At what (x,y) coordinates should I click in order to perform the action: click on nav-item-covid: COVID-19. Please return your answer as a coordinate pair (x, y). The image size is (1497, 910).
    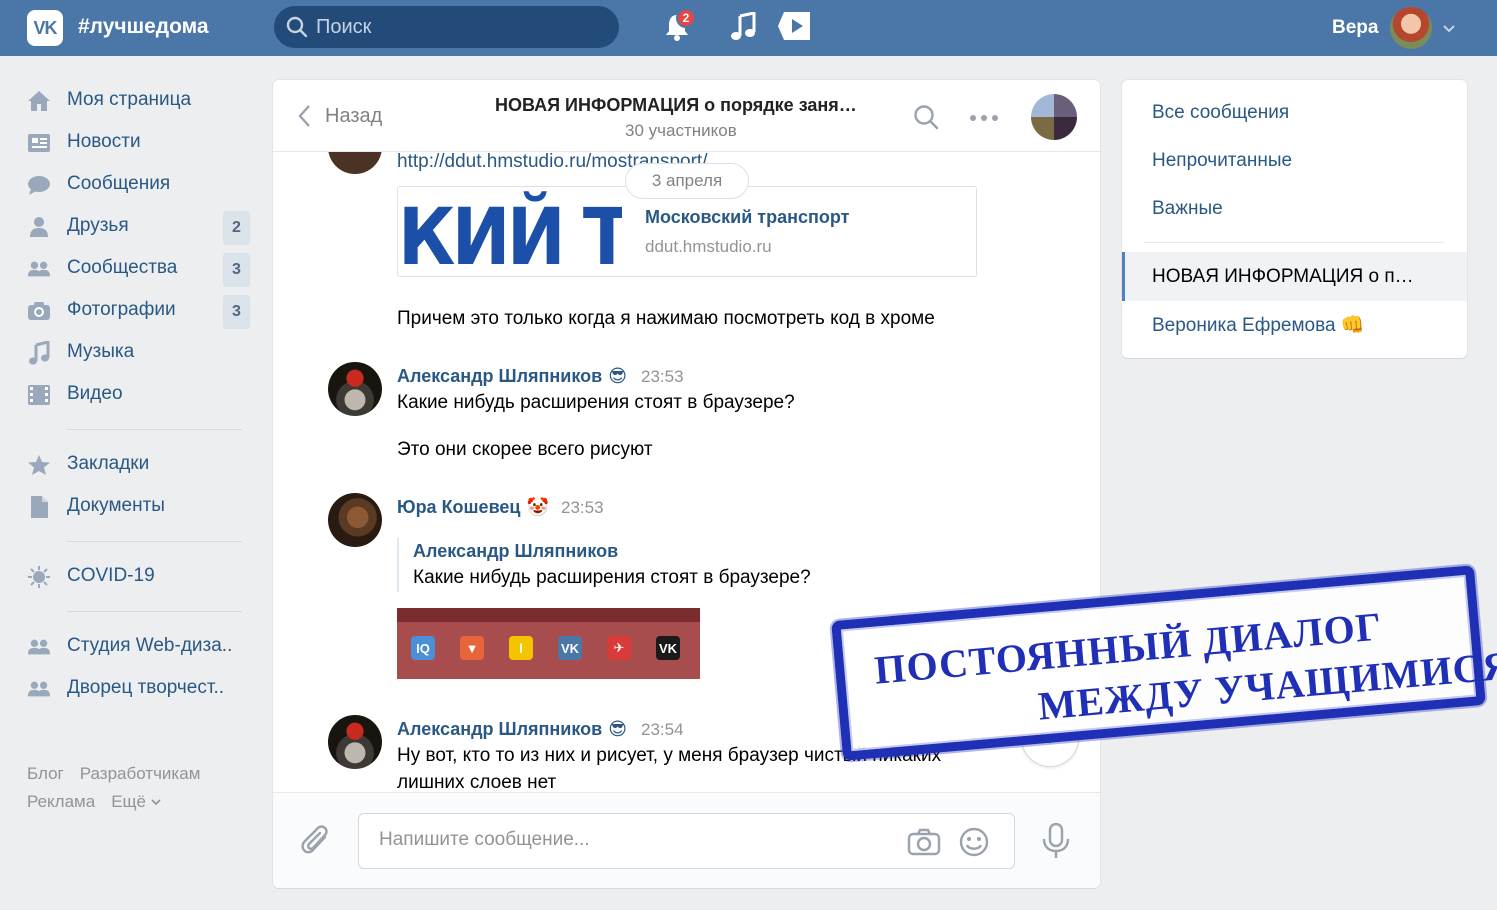
    Looking at the image, I should click on (136, 577).